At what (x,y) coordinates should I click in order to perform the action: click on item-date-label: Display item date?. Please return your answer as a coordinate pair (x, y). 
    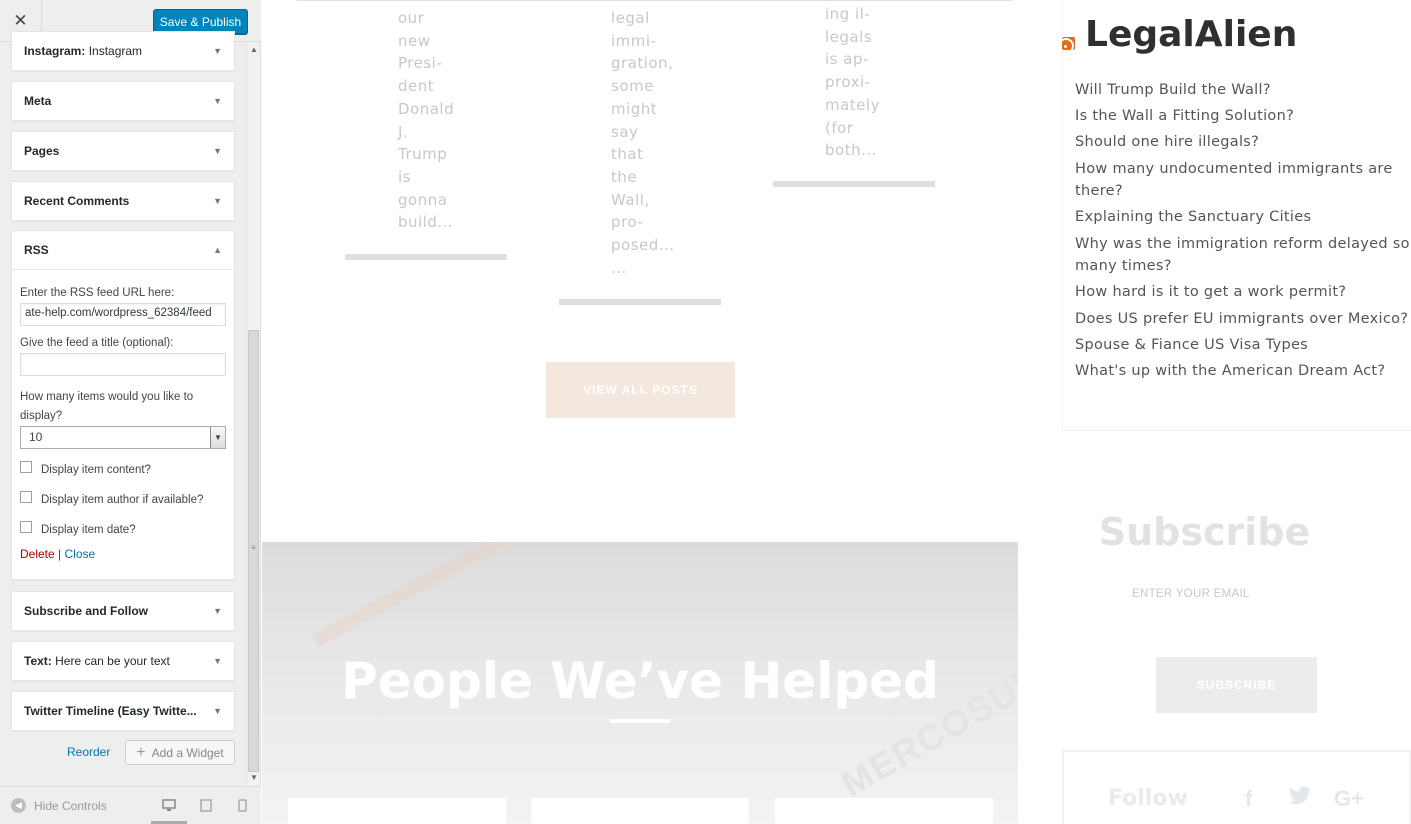
    Looking at the image, I should click on (88, 530).